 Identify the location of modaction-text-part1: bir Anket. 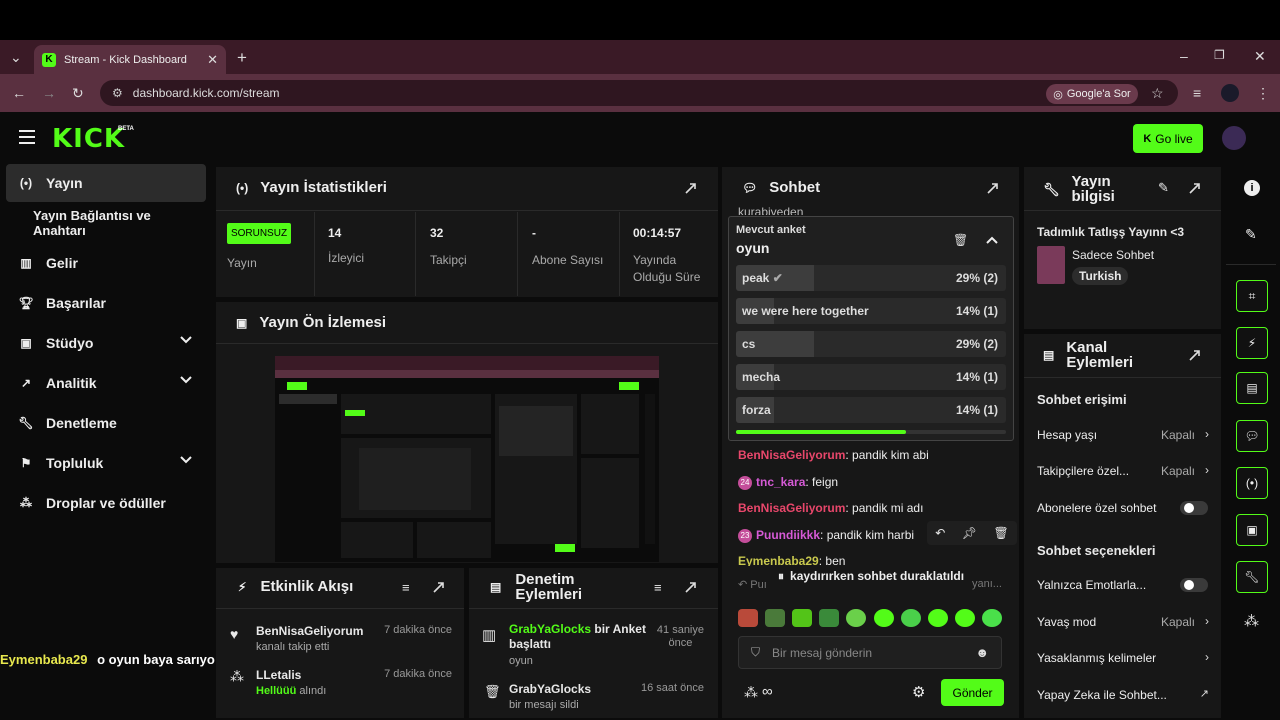
(620, 629).